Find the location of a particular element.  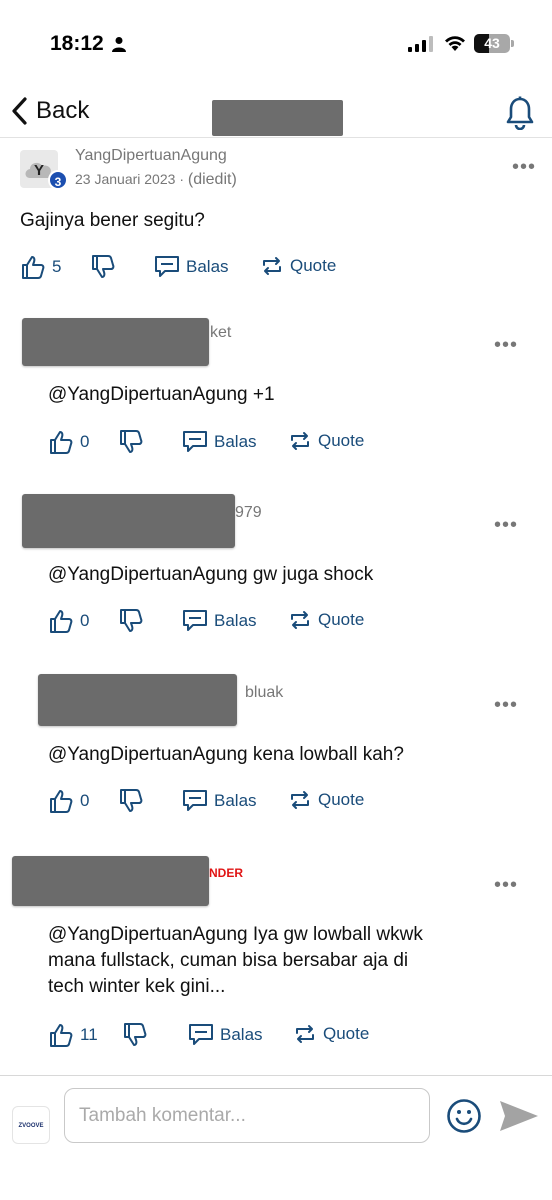

person-icon is located at coordinates (119, 44).